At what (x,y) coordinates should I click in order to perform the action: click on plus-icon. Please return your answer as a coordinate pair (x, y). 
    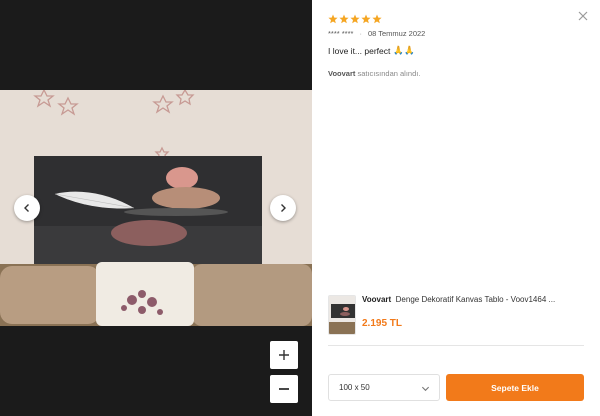
    Looking at the image, I should click on (284, 355).